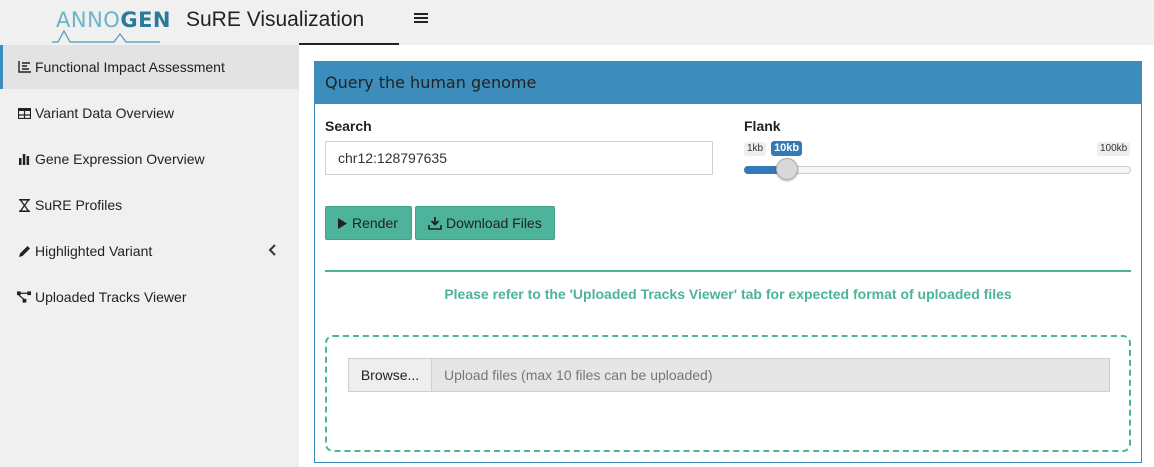 The image size is (1154, 467). What do you see at coordinates (24, 205) in the screenshot?
I see `hourglass-icon` at bounding box center [24, 205].